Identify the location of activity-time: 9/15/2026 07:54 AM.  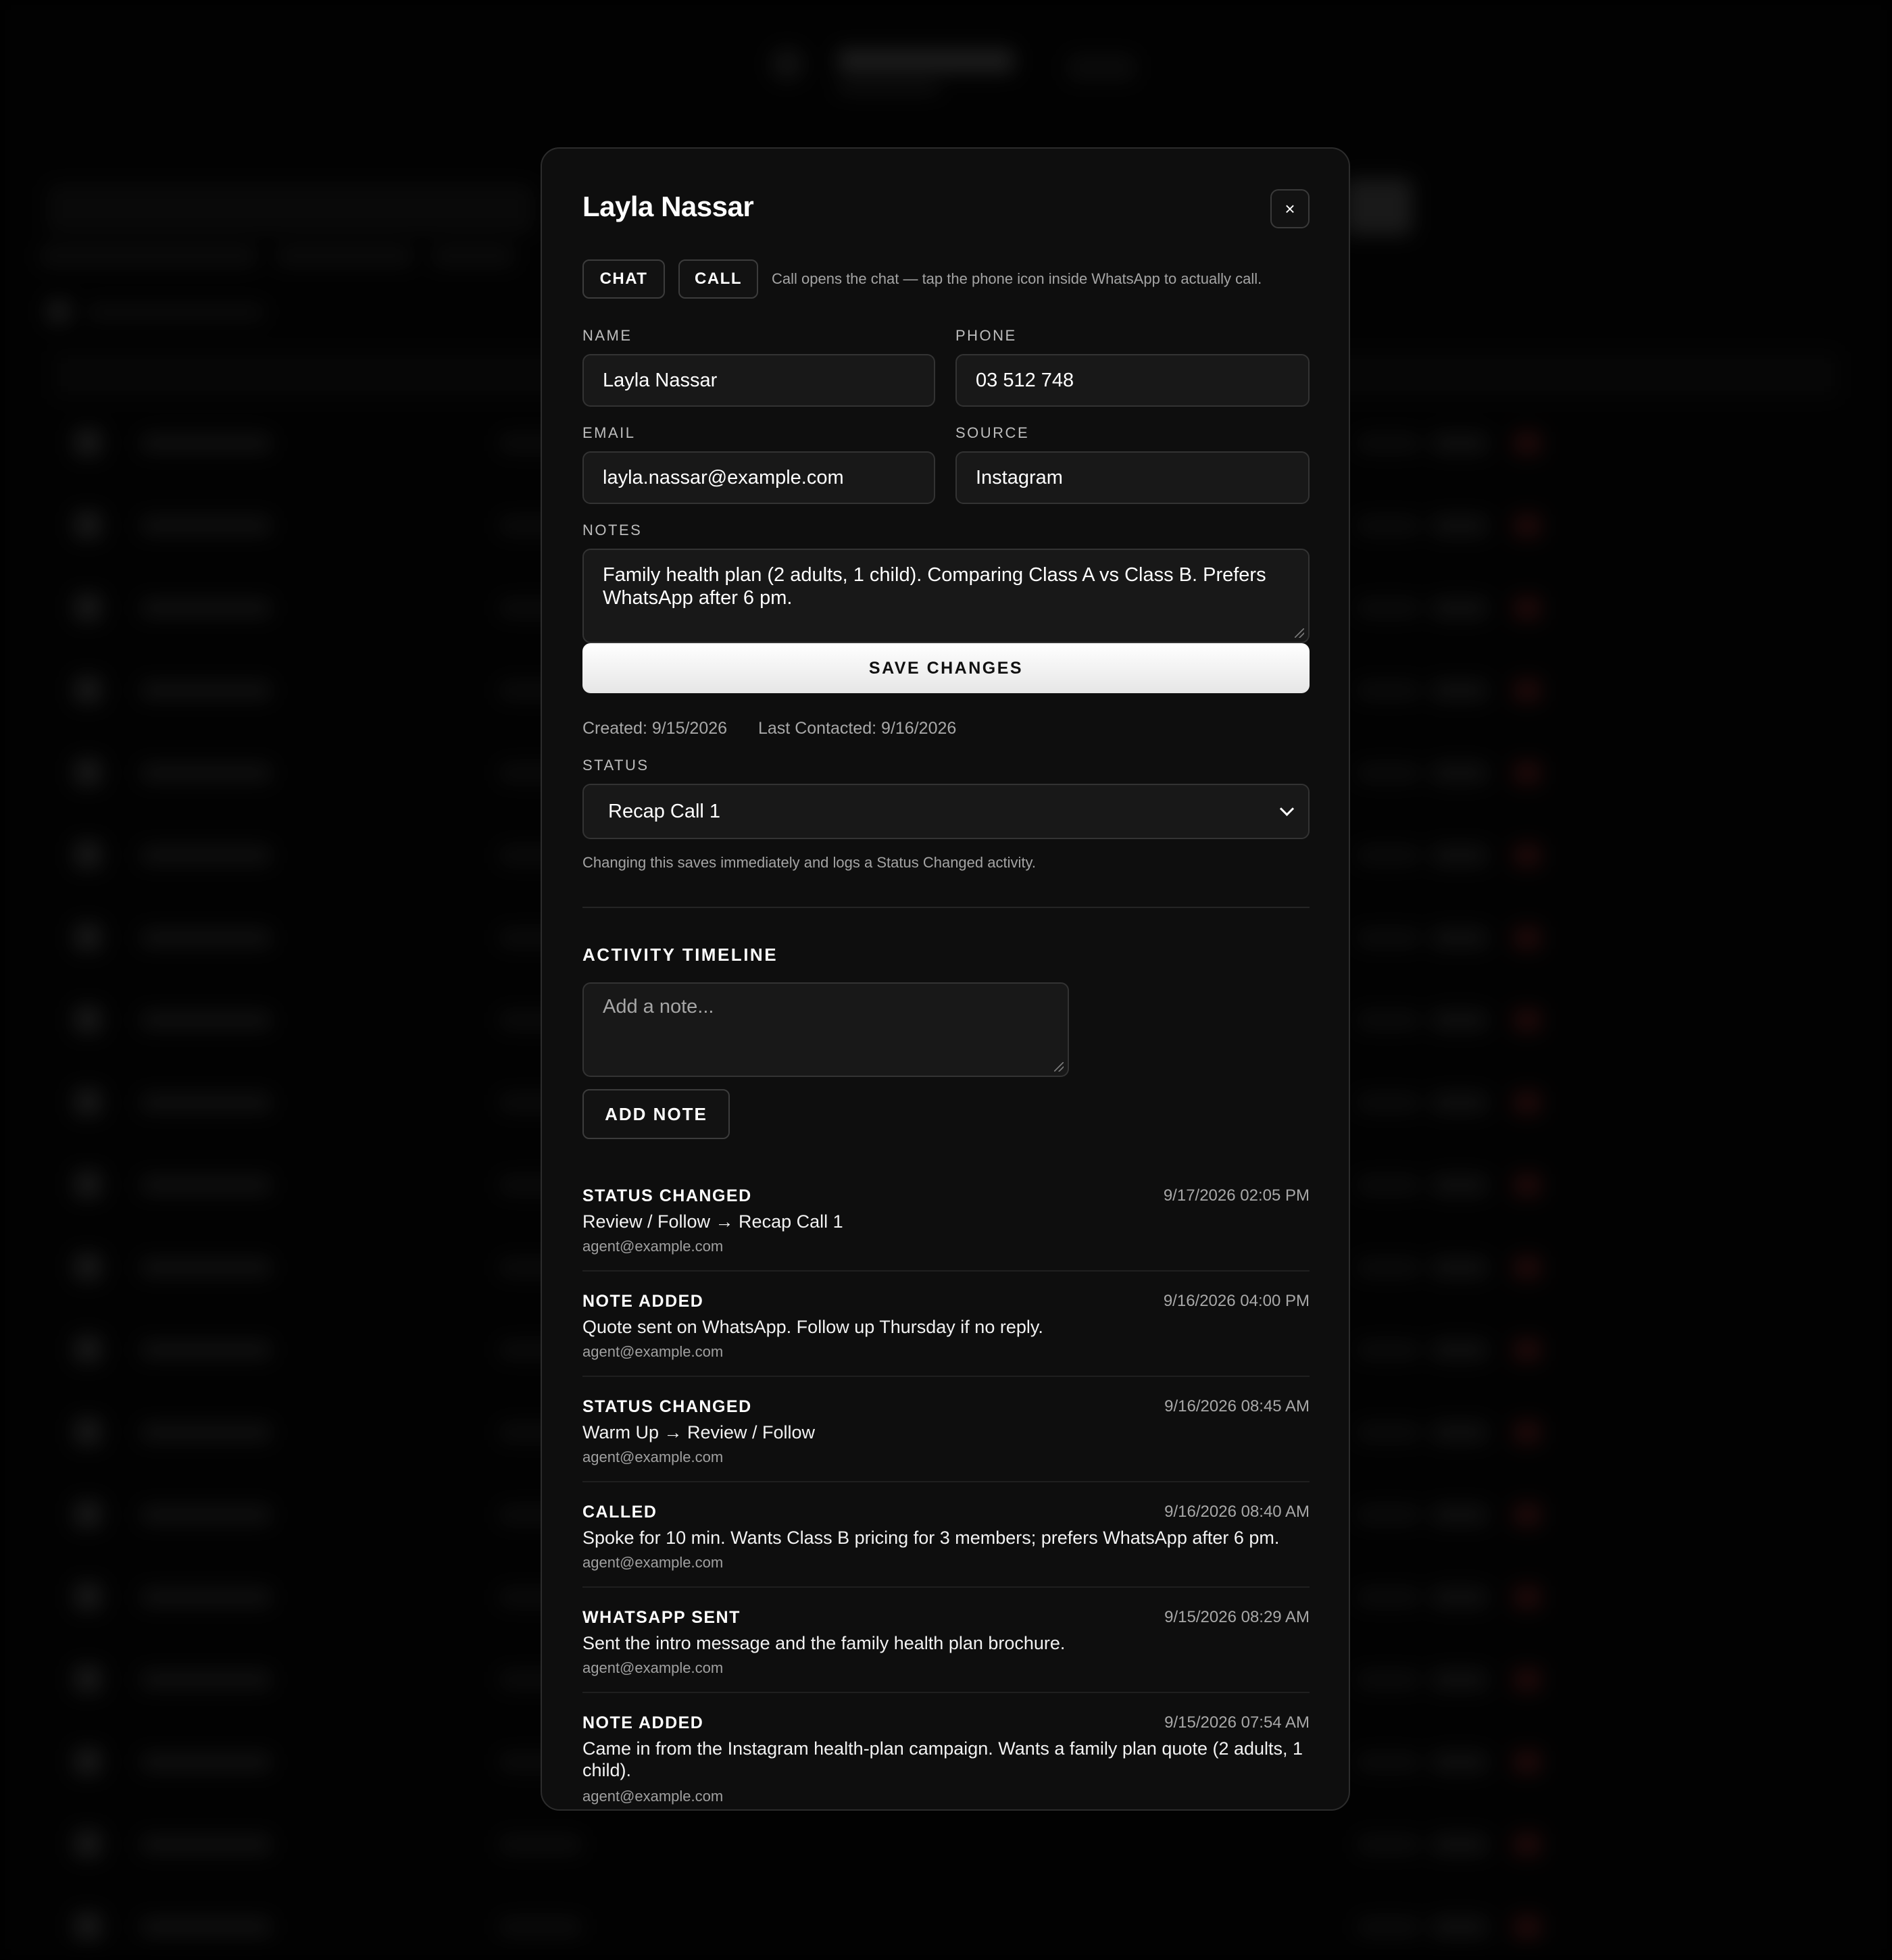
(1237, 1722).